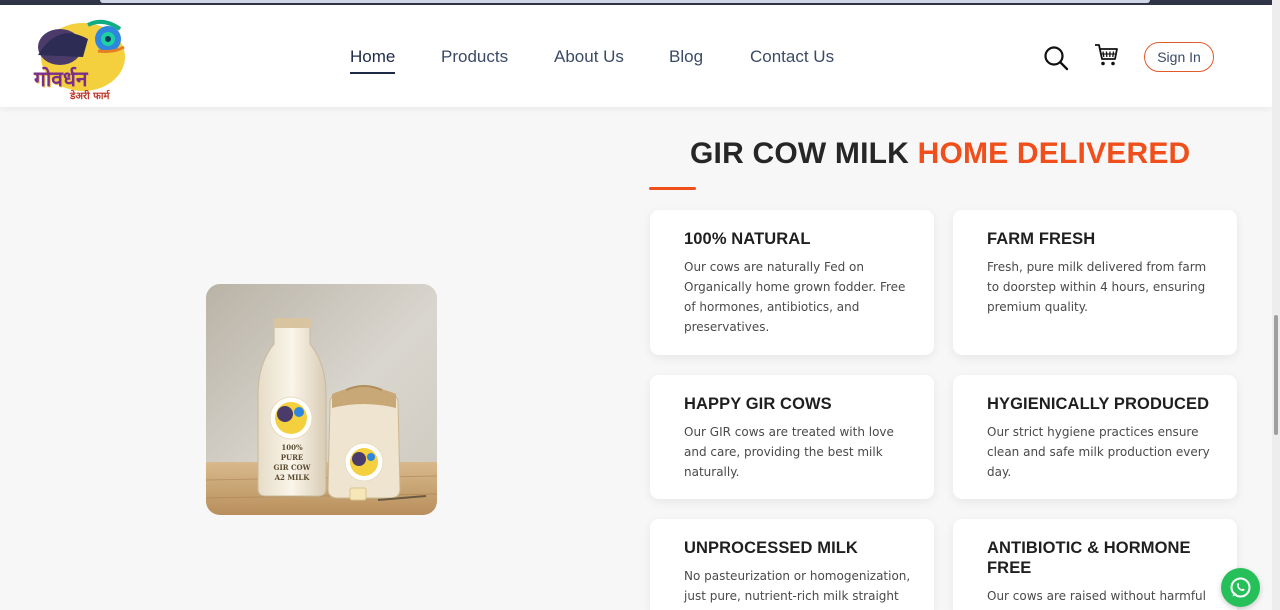 Image resolution: width=1280 pixels, height=610 pixels. What do you see at coordinates (1054, 153) in the screenshot?
I see `section-title-accent: HOME DELIVERED` at bounding box center [1054, 153].